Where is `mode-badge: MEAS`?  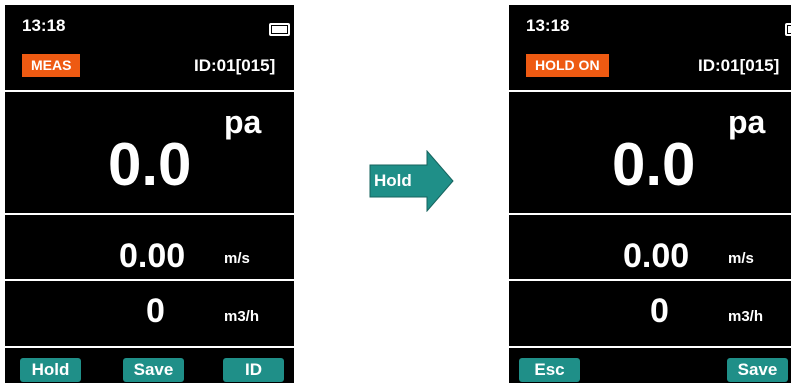 mode-badge: MEAS is located at coordinates (51, 65).